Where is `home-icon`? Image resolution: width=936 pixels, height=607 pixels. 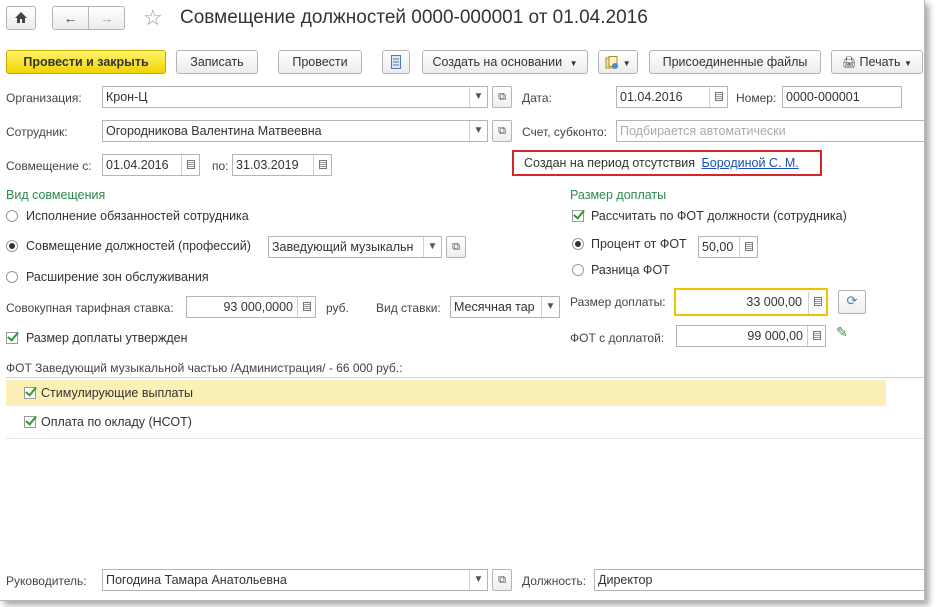 home-icon is located at coordinates (21, 17).